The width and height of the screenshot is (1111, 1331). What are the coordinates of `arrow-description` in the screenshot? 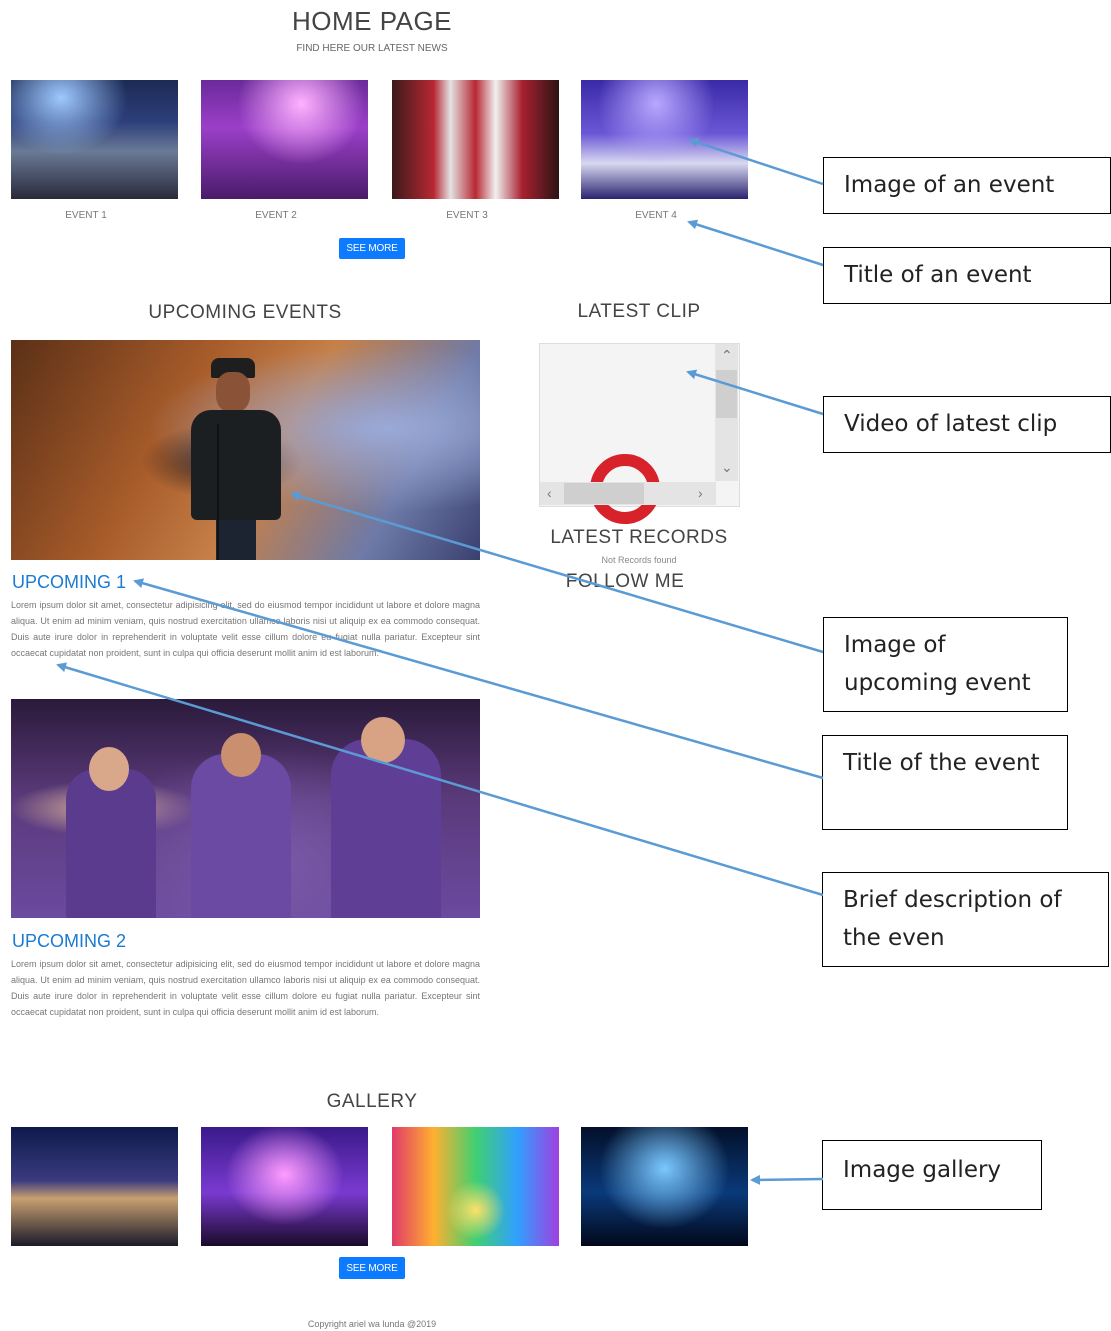 It's located at (440, 779).